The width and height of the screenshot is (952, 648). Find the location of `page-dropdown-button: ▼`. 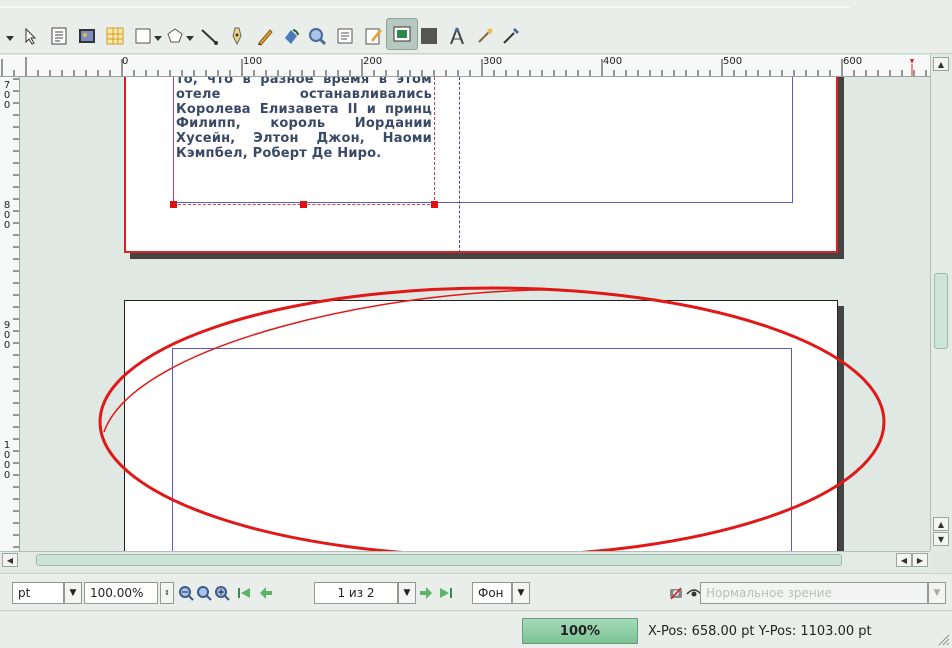

page-dropdown-button: ▼ is located at coordinates (407, 593).